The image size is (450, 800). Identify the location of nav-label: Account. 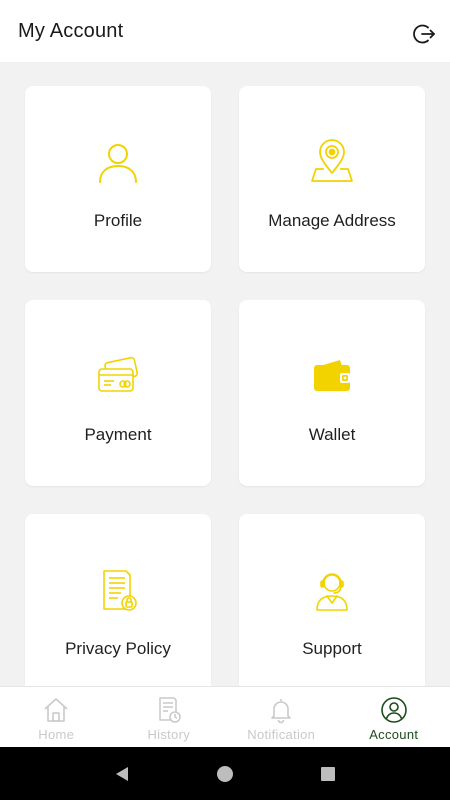
(394, 734).